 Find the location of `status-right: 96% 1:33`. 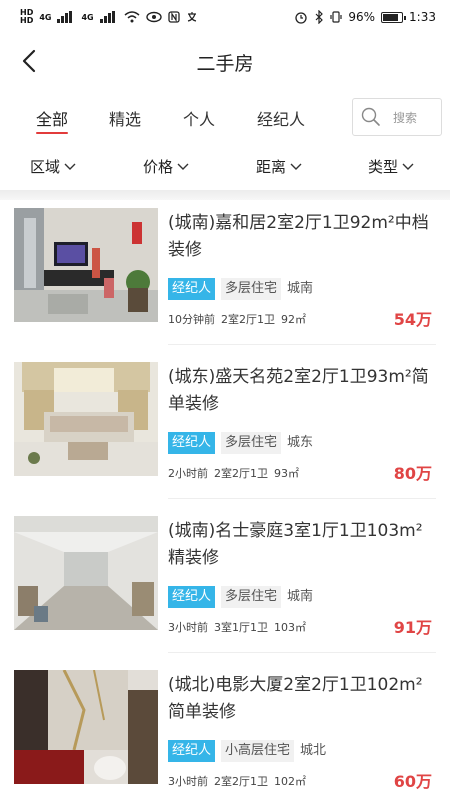

status-right: 96% 1:33 is located at coordinates (365, 17).